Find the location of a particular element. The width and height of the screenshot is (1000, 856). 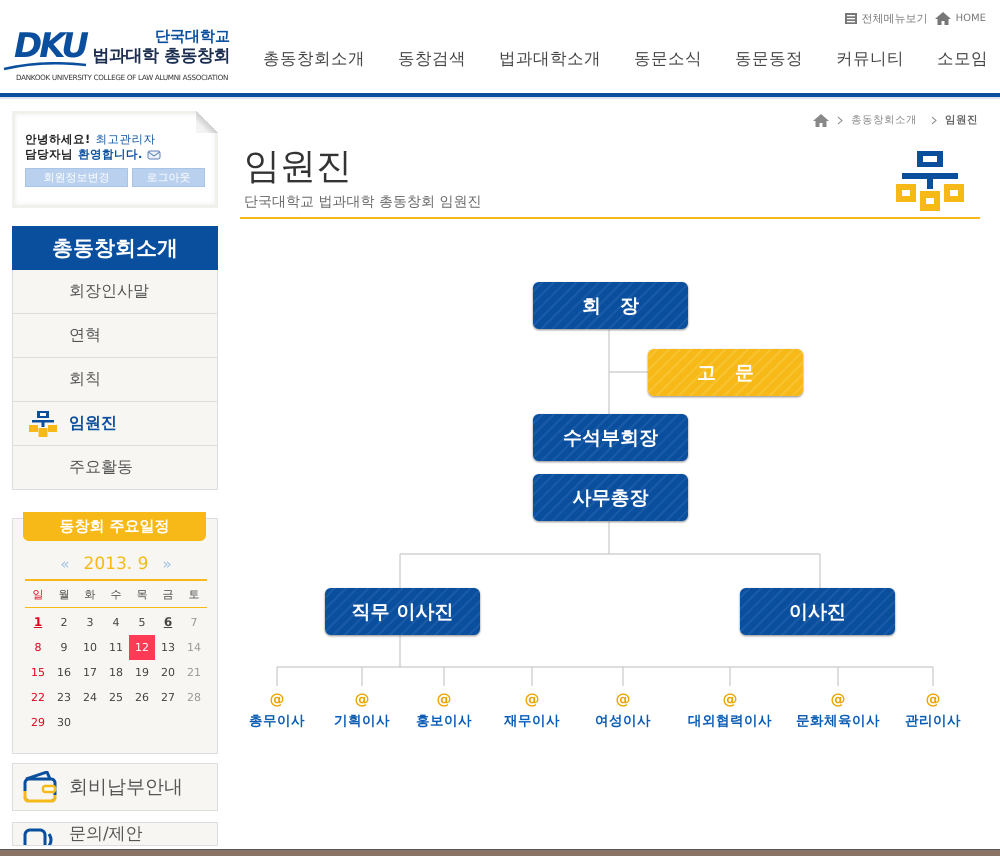

calendar-day: 22 is located at coordinates (38, 697).